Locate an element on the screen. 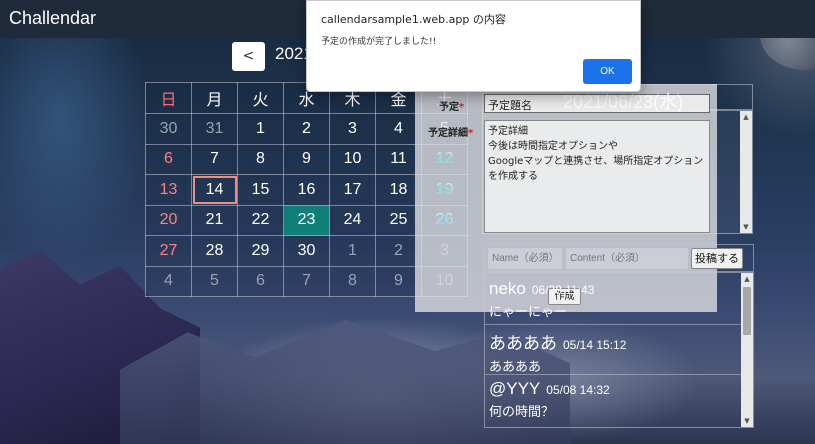 The image size is (815, 444). comment-body: 何の時間？ is located at coordinates (522, 412).